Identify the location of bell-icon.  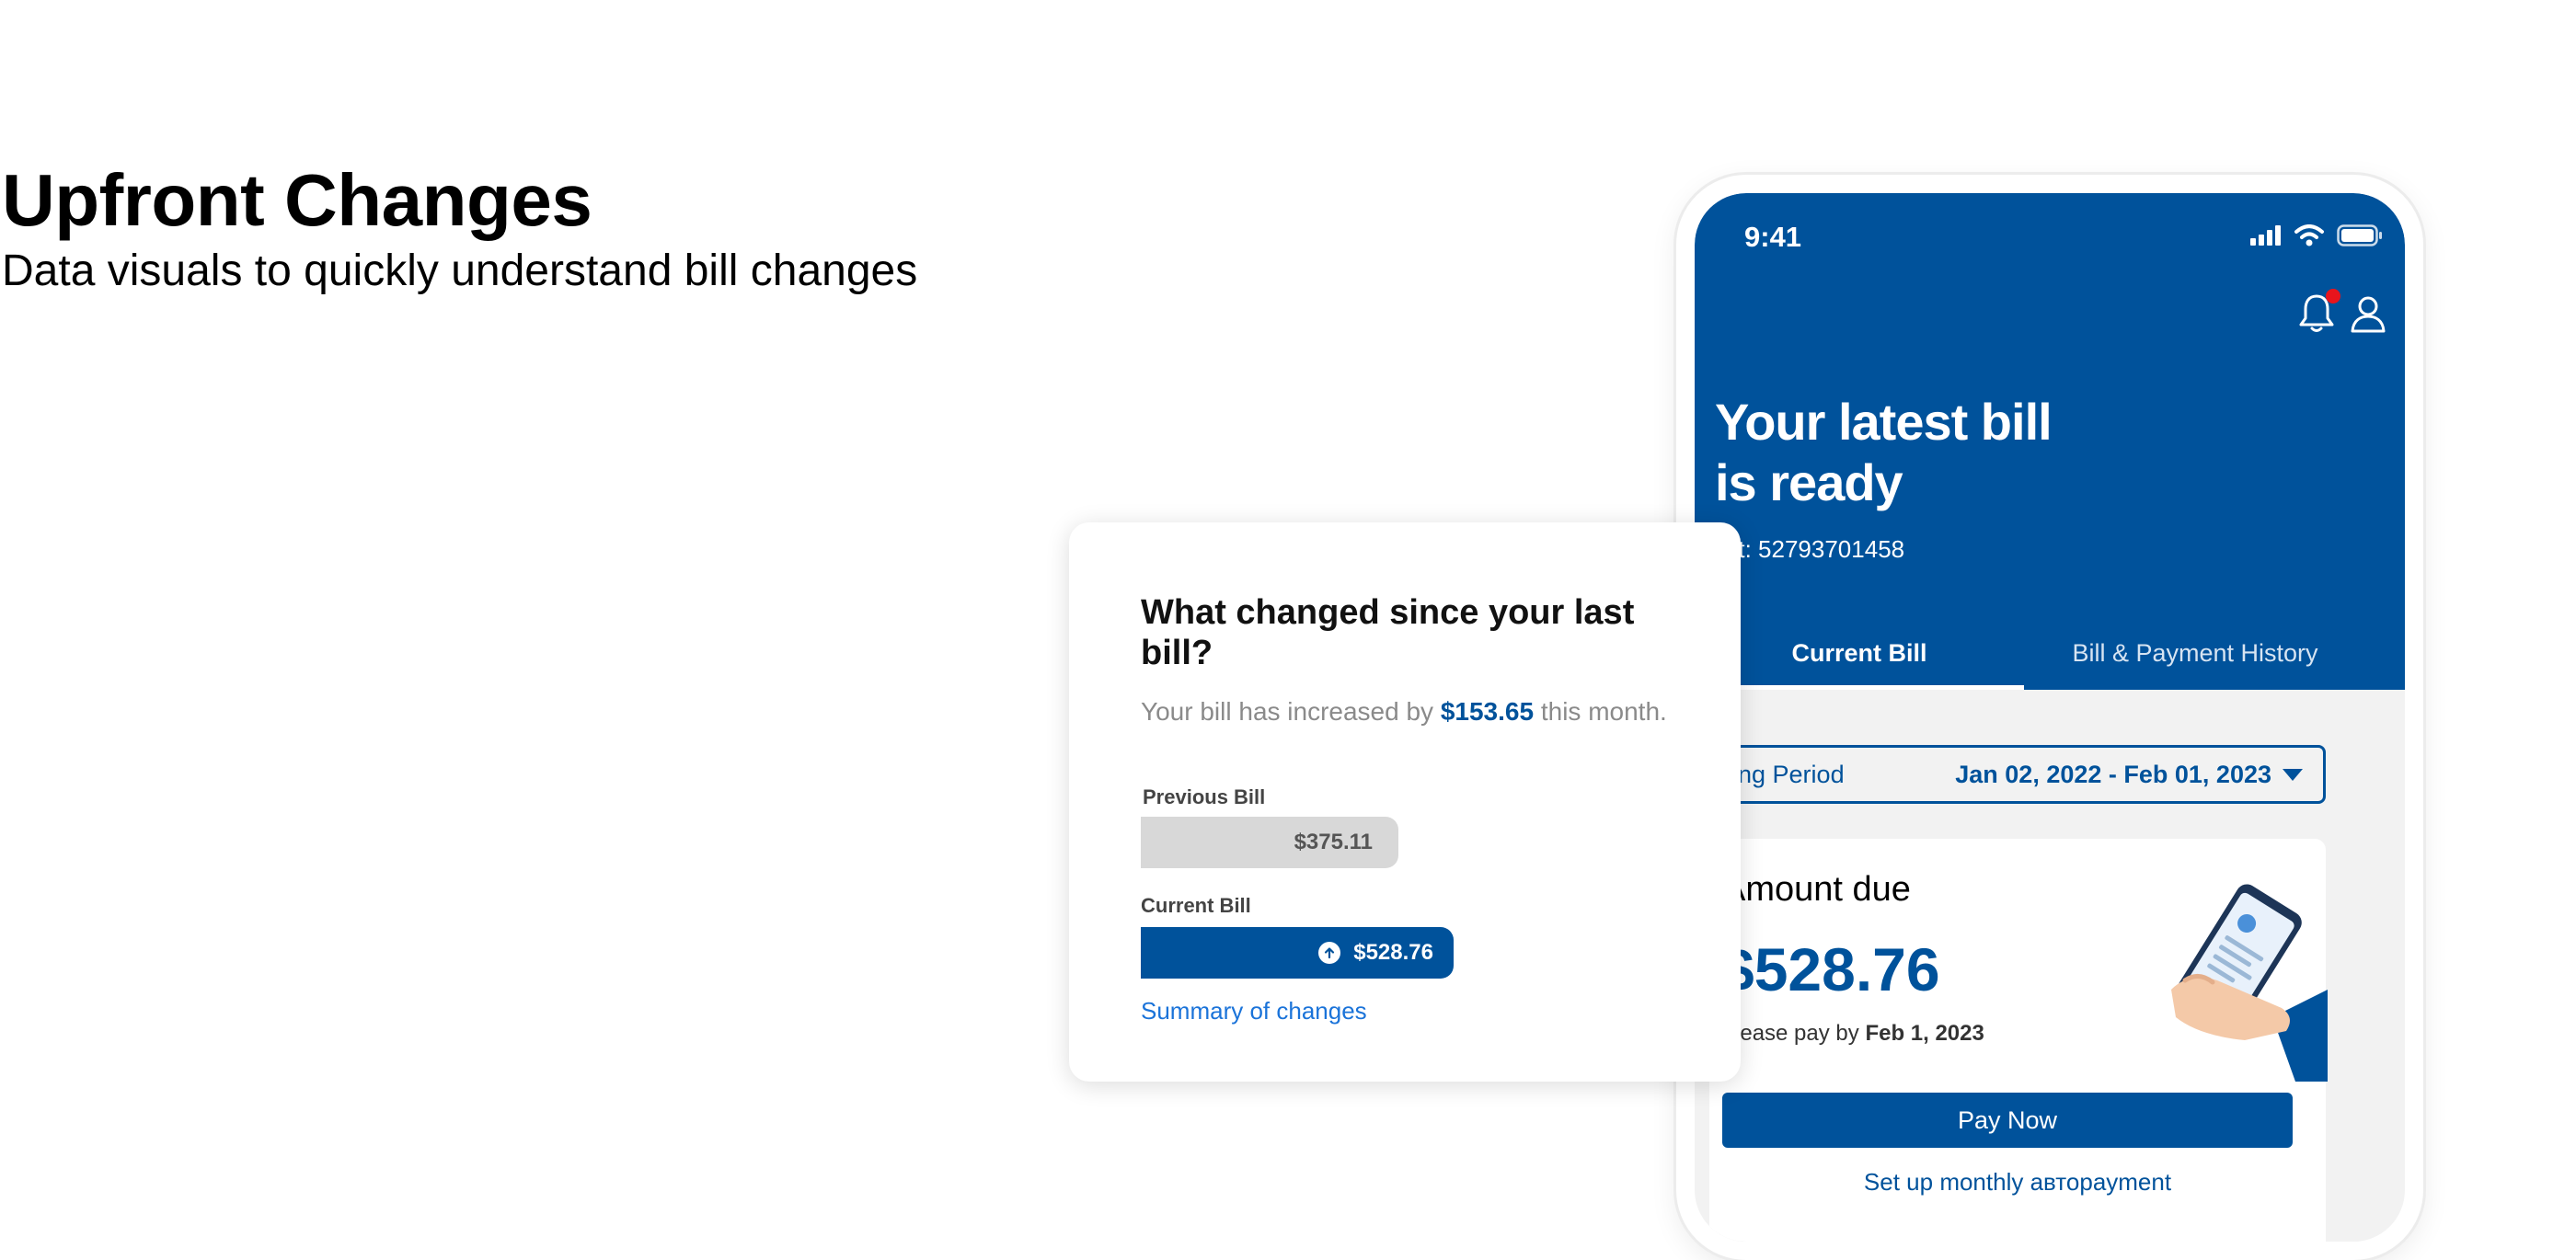
(2319, 313).